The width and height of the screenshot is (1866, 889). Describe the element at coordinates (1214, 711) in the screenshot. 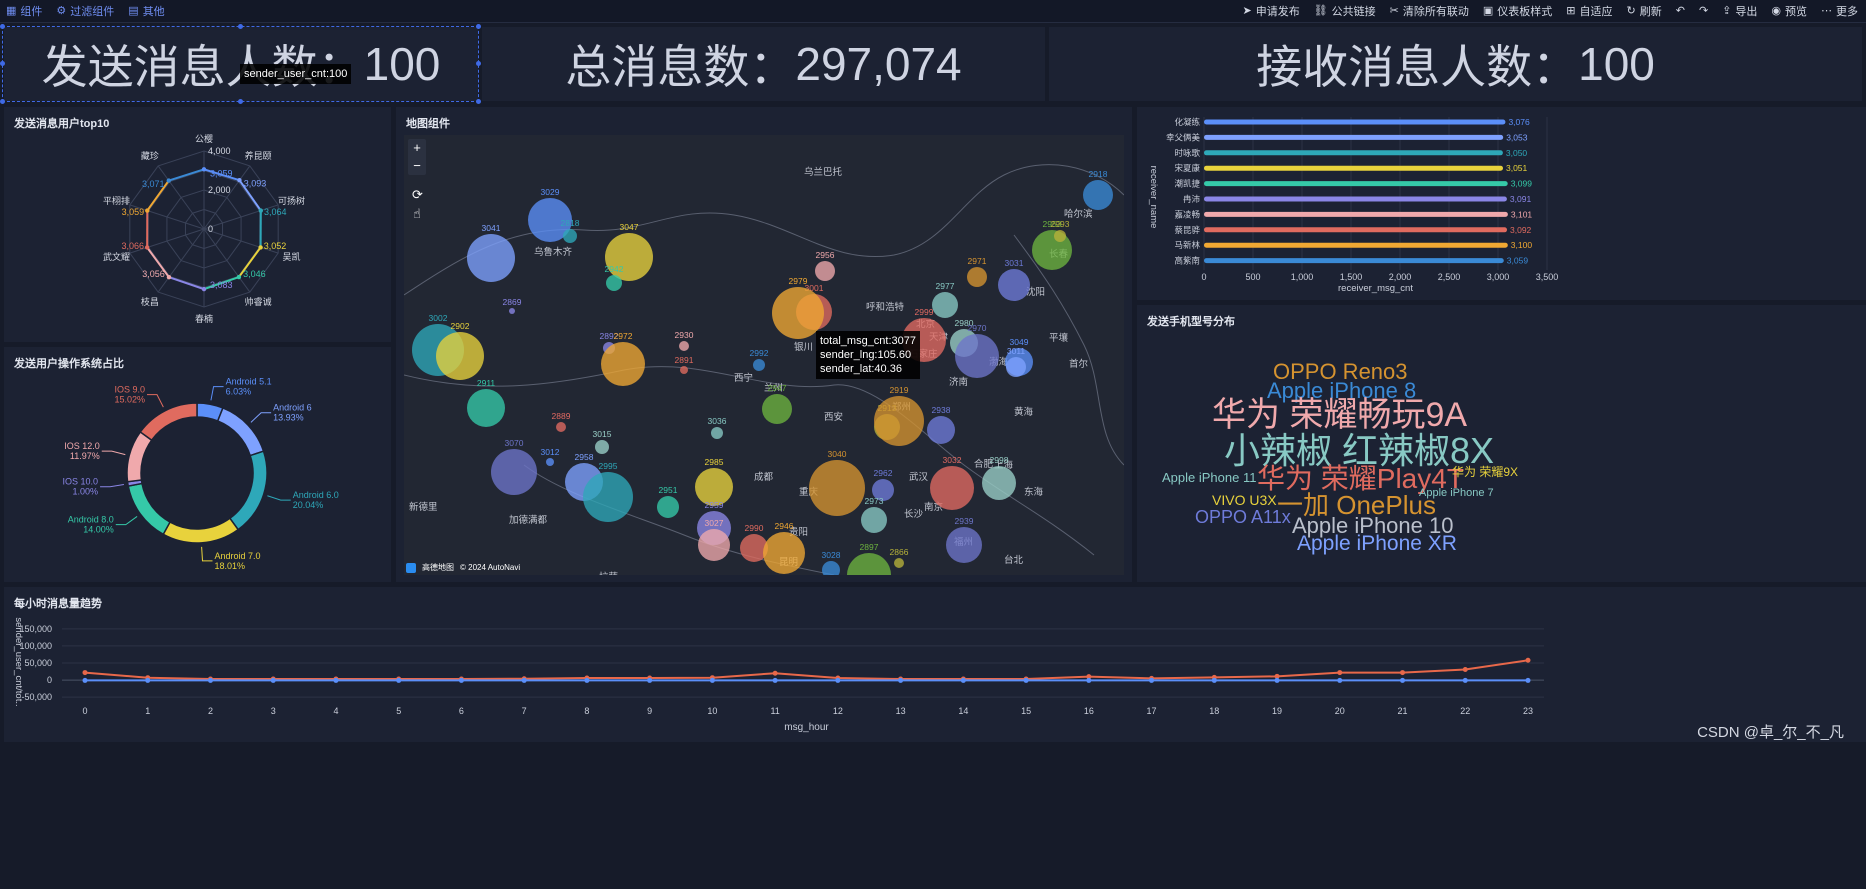

I see `line-x-tick: 18` at that location.